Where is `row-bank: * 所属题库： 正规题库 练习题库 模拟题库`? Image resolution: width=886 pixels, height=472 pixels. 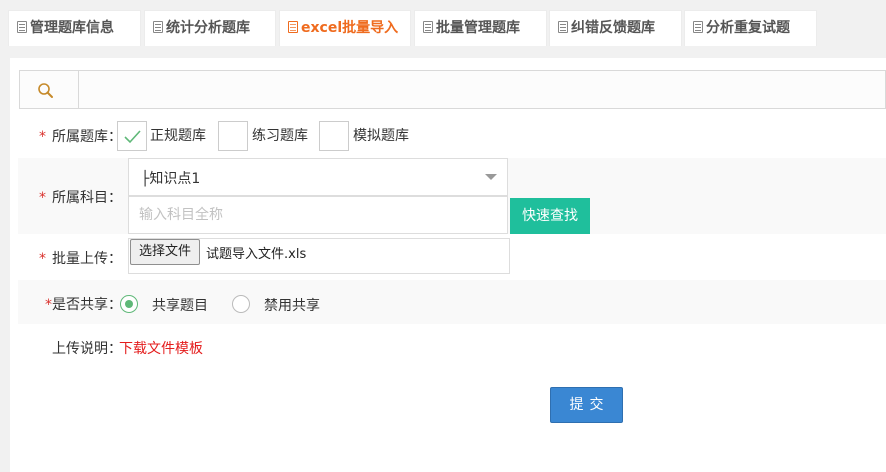
row-bank: * 所属题库： 正规题库 练习题库 模拟题库 is located at coordinates (452, 136).